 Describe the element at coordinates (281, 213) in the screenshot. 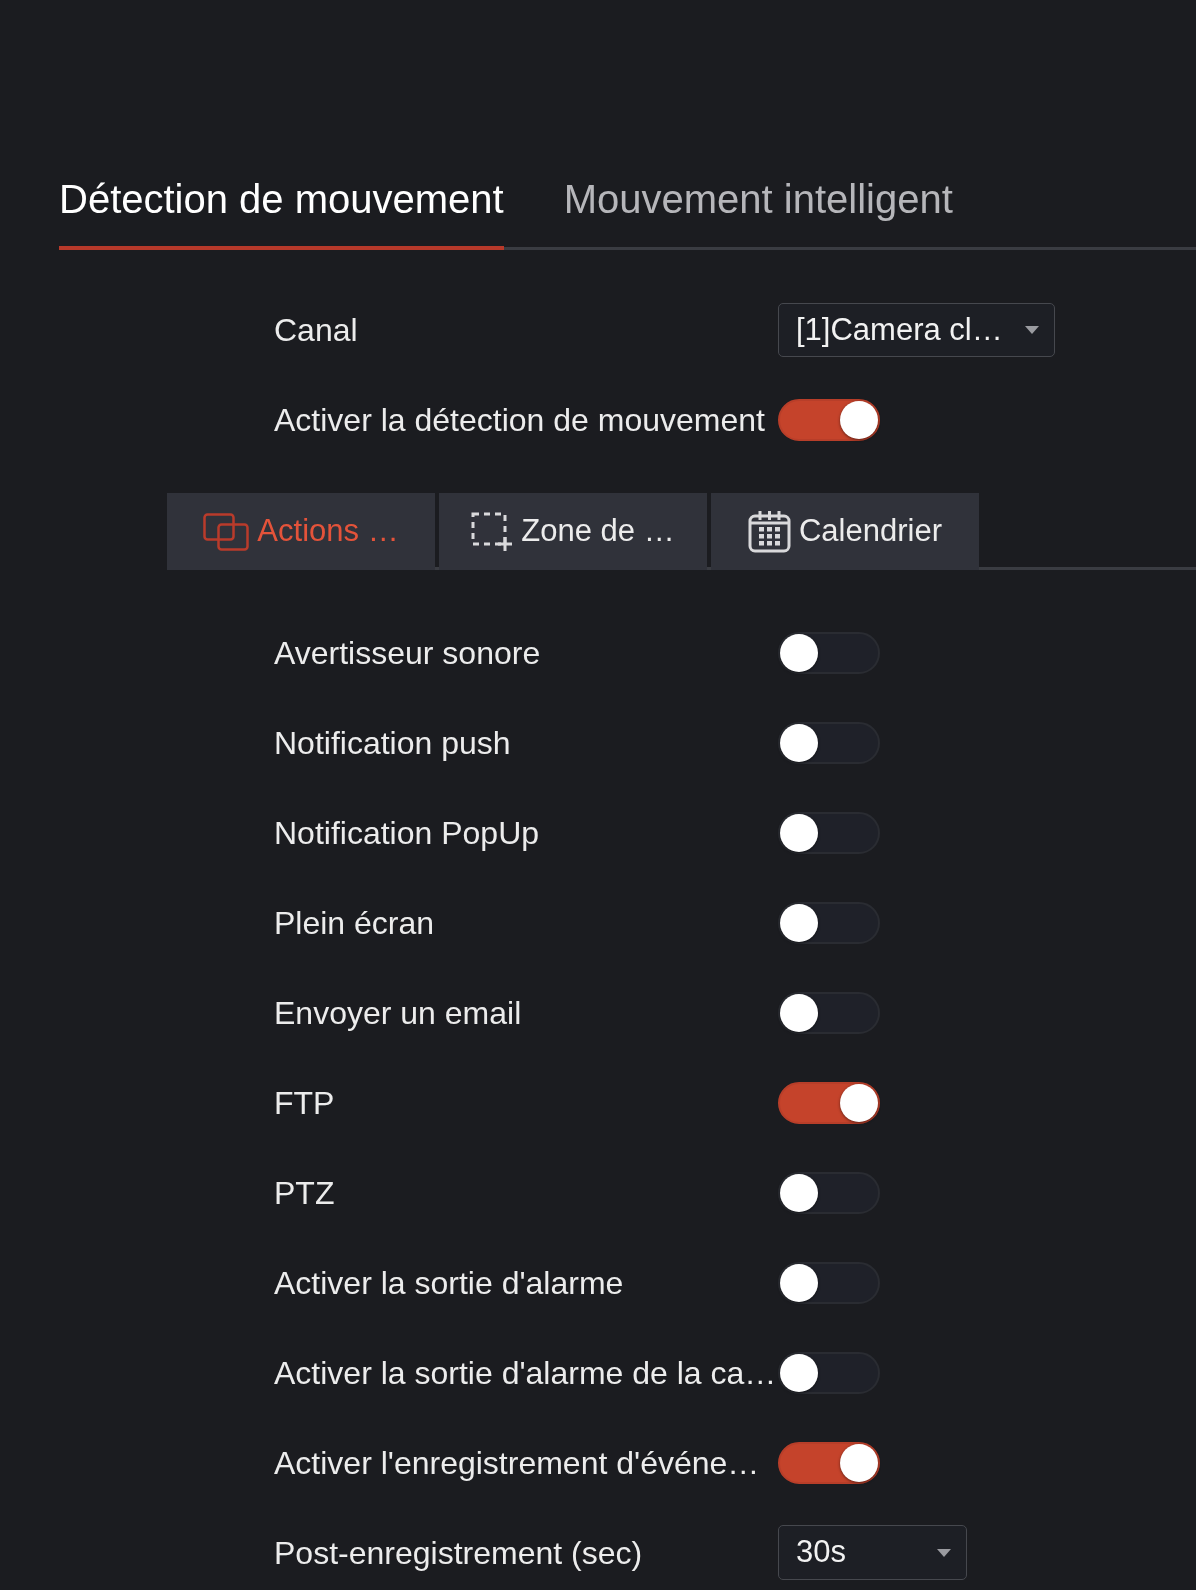

I see `tab: Détection de mouvement` at that location.